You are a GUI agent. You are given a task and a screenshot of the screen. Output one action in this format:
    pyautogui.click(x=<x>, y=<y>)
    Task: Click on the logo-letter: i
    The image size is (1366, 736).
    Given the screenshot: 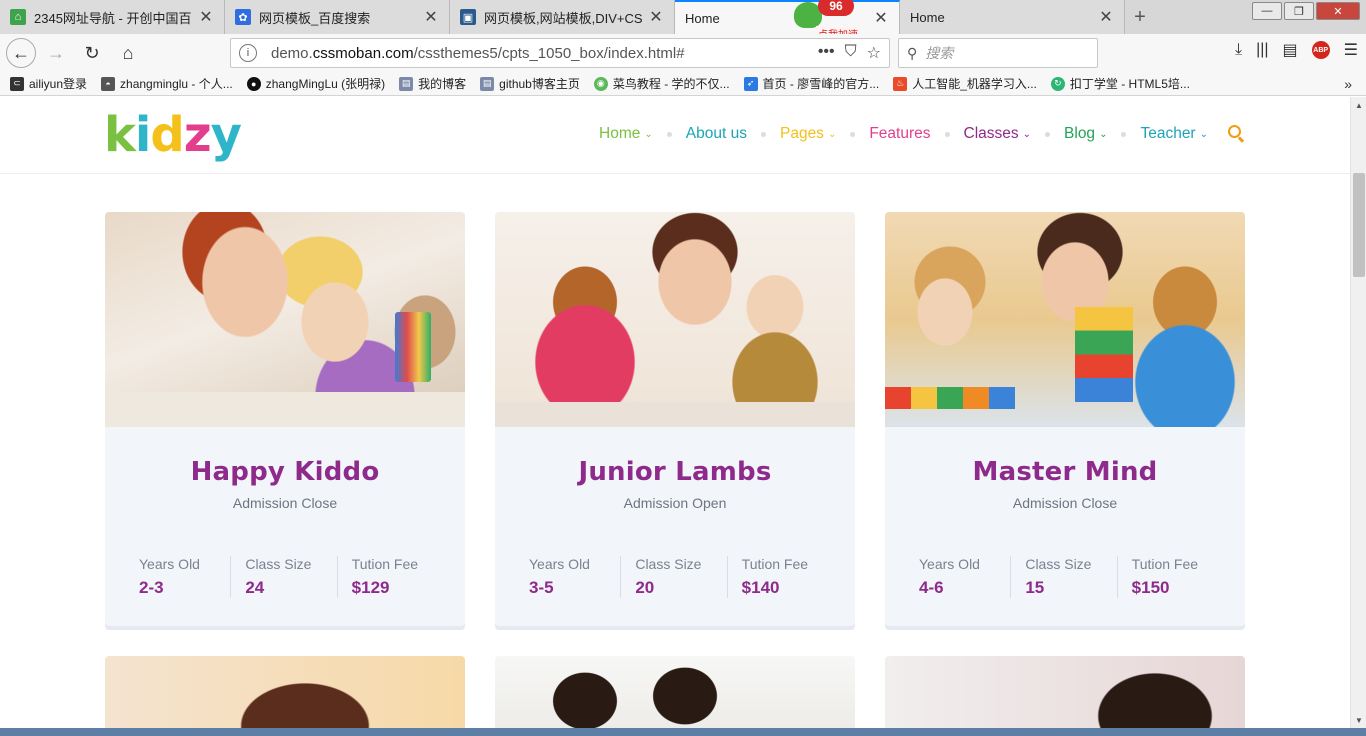 What is the action you would take?
    pyautogui.click(x=142, y=135)
    